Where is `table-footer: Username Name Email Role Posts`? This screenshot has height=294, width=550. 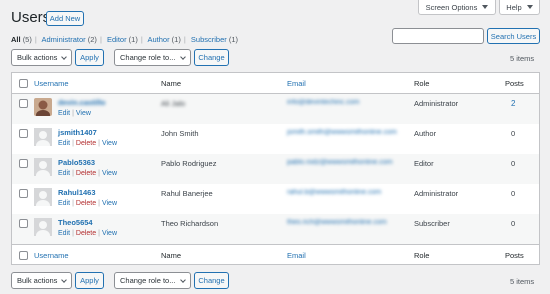
table-footer: Username Name Email Role Posts is located at coordinates (275, 254).